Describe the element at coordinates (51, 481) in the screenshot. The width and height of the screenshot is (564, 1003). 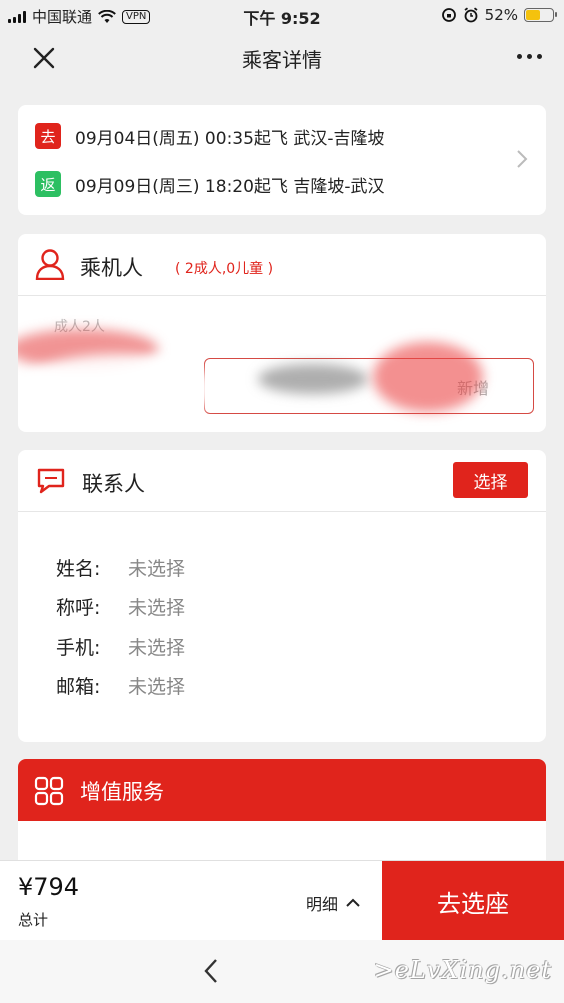
I see `chat-bubble-icon` at that location.